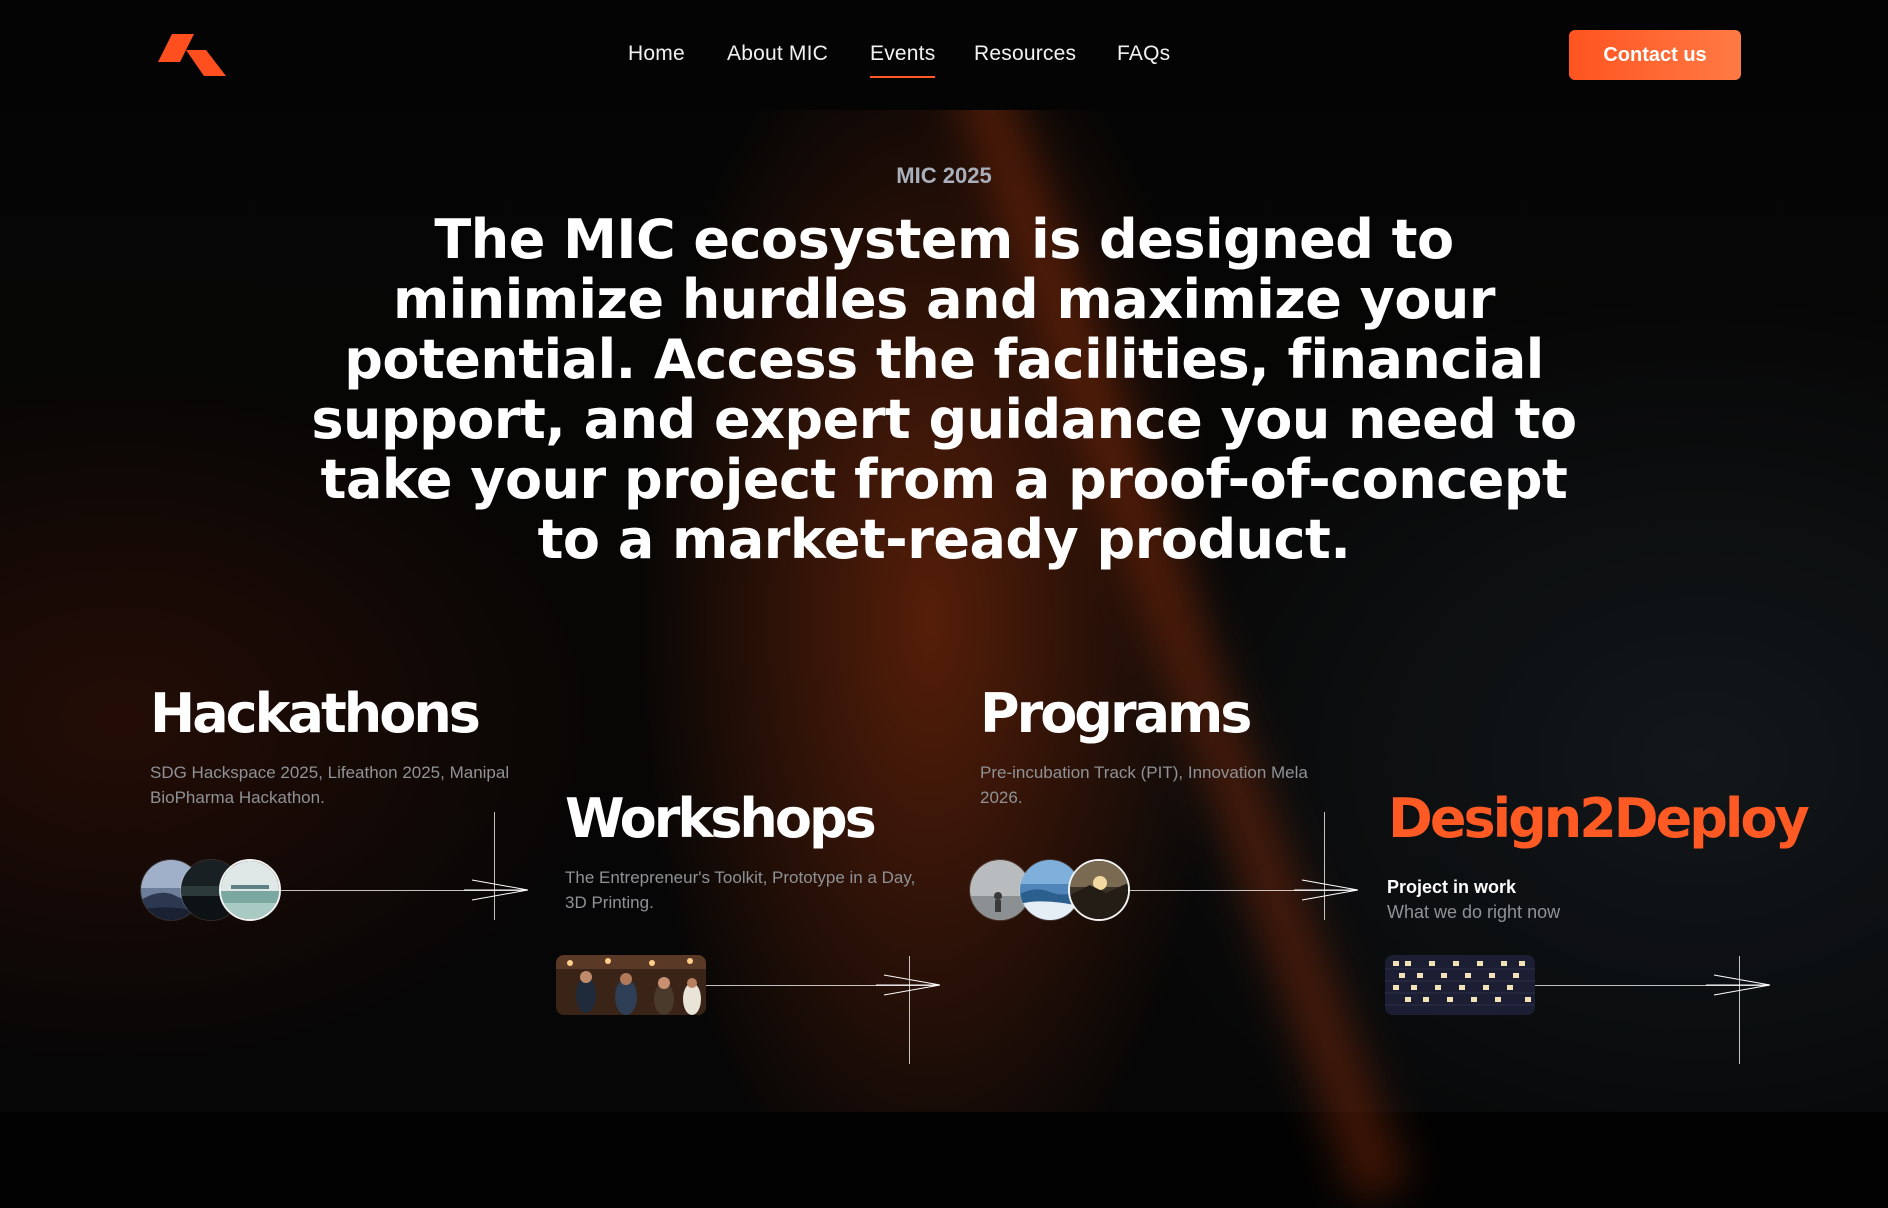 This screenshot has height=1208, width=1888. What do you see at coordinates (656, 54) in the screenshot?
I see `nav-home: Home` at bounding box center [656, 54].